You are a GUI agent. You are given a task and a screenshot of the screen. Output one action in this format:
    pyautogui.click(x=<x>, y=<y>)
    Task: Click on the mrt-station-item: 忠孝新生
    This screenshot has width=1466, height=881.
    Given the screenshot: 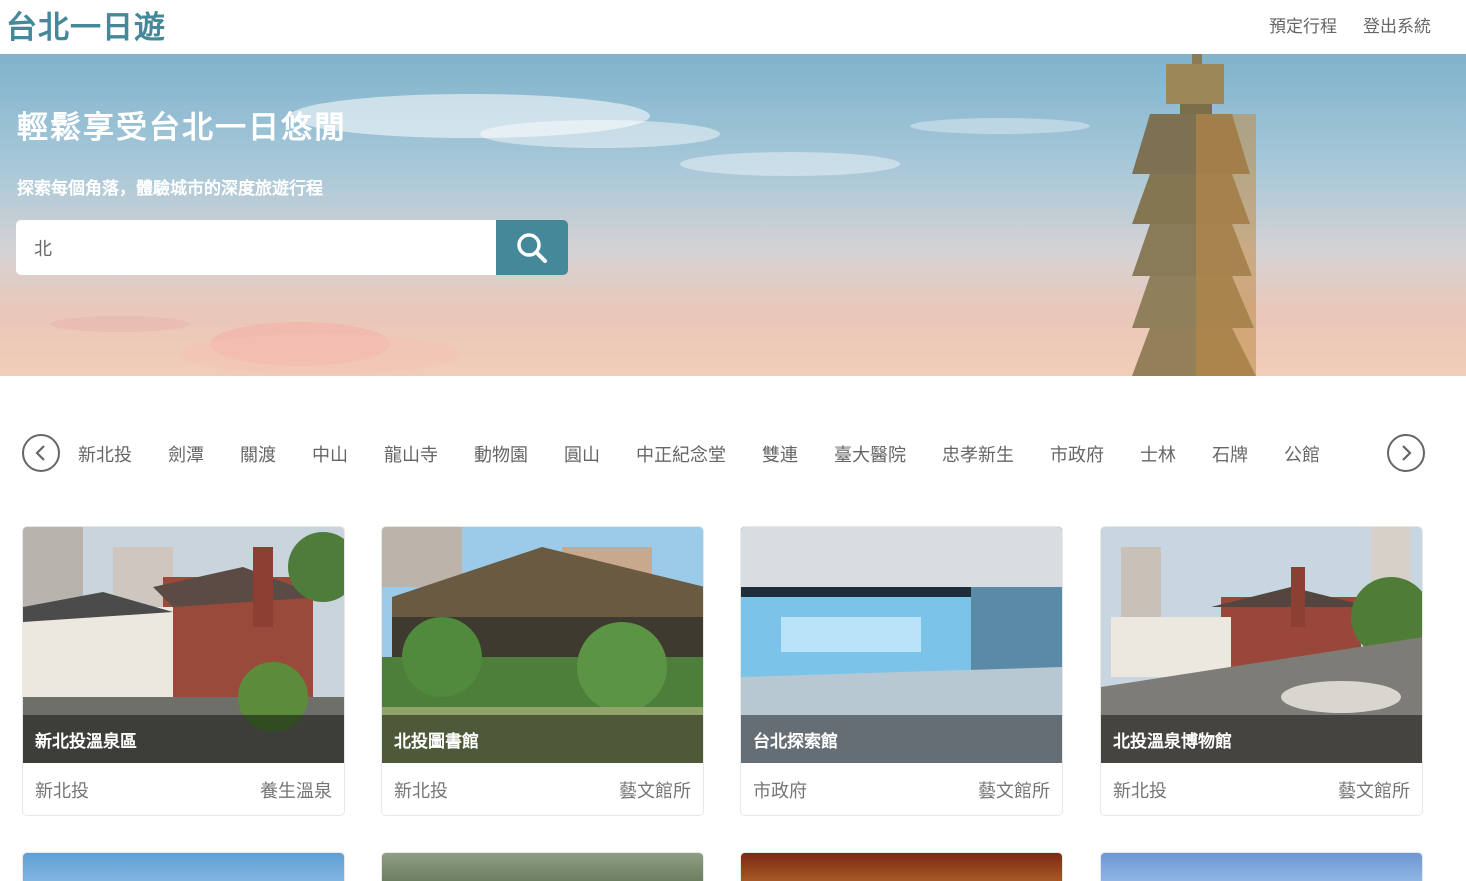 What is the action you would take?
    pyautogui.click(x=978, y=454)
    